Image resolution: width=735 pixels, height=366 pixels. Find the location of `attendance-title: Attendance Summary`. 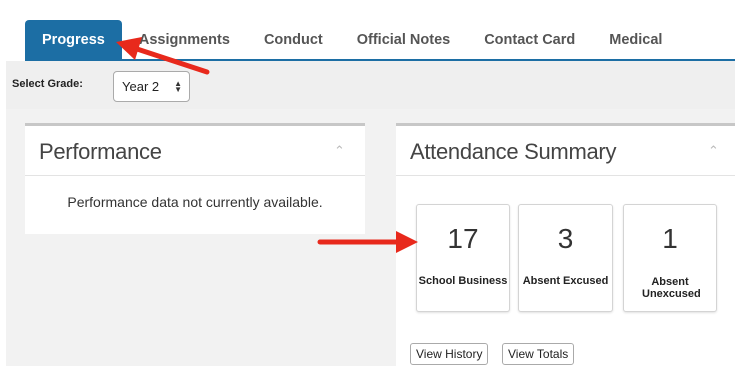

attendance-title: Attendance Summary is located at coordinates (513, 151).